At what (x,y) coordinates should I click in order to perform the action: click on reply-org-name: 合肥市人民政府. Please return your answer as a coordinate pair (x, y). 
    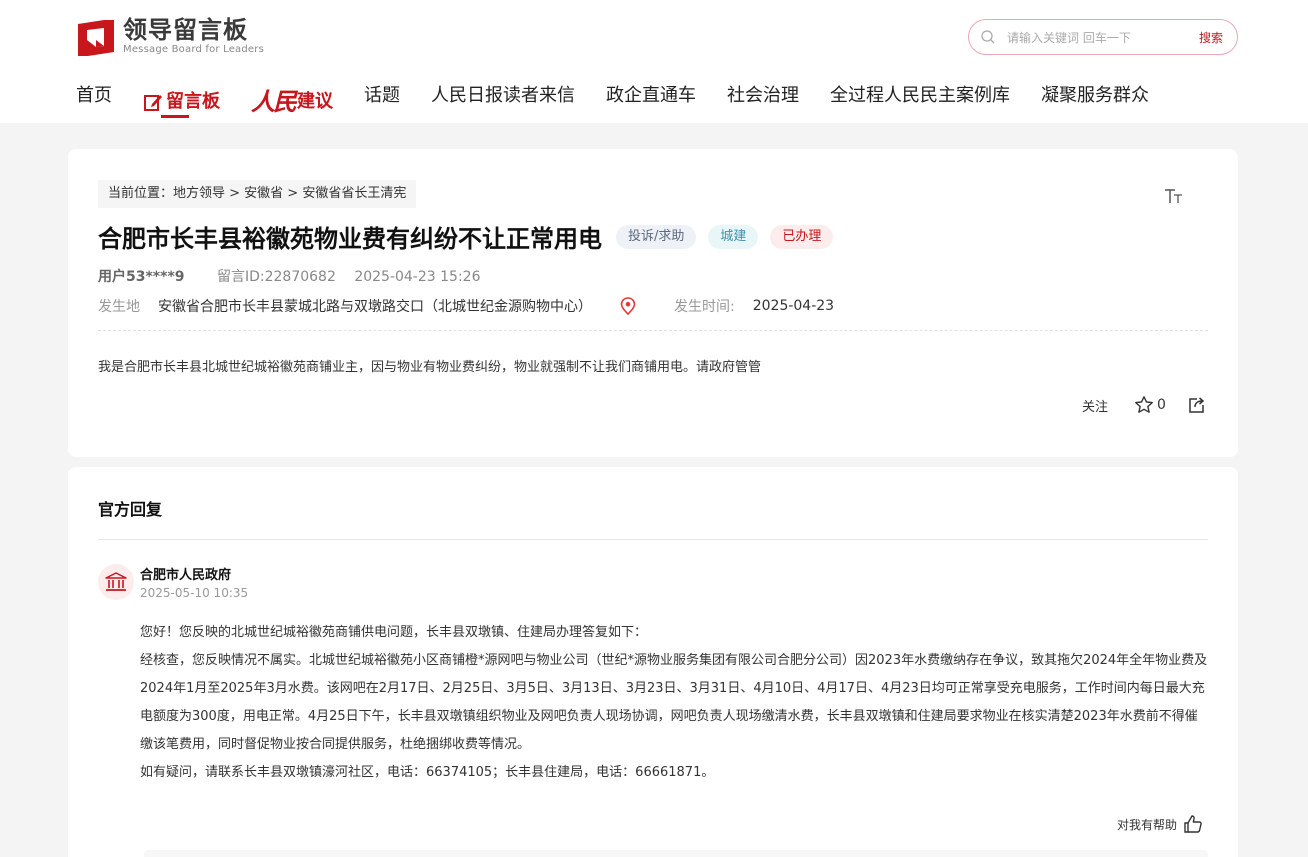
    Looking at the image, I should click on (186, 575).